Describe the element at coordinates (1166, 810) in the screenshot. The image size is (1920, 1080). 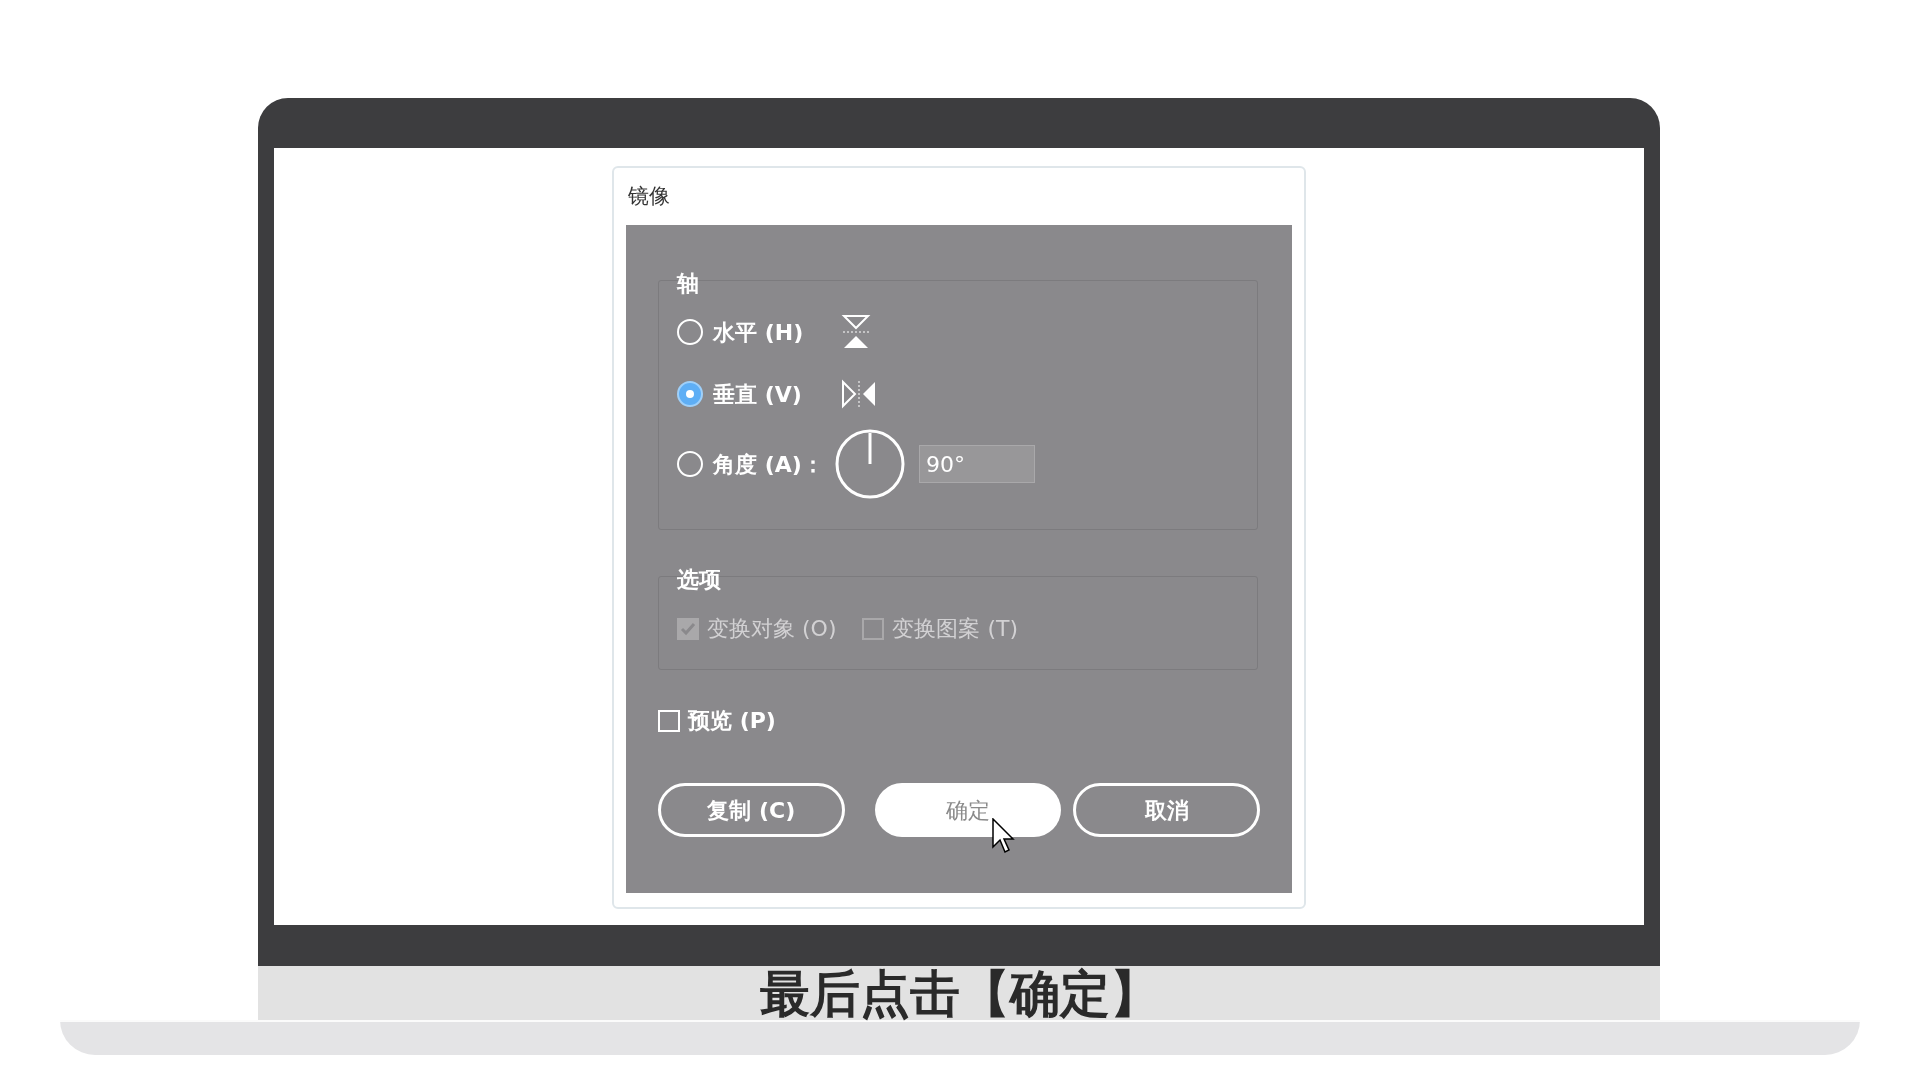
I see `dialog-button: 取消` at that location.